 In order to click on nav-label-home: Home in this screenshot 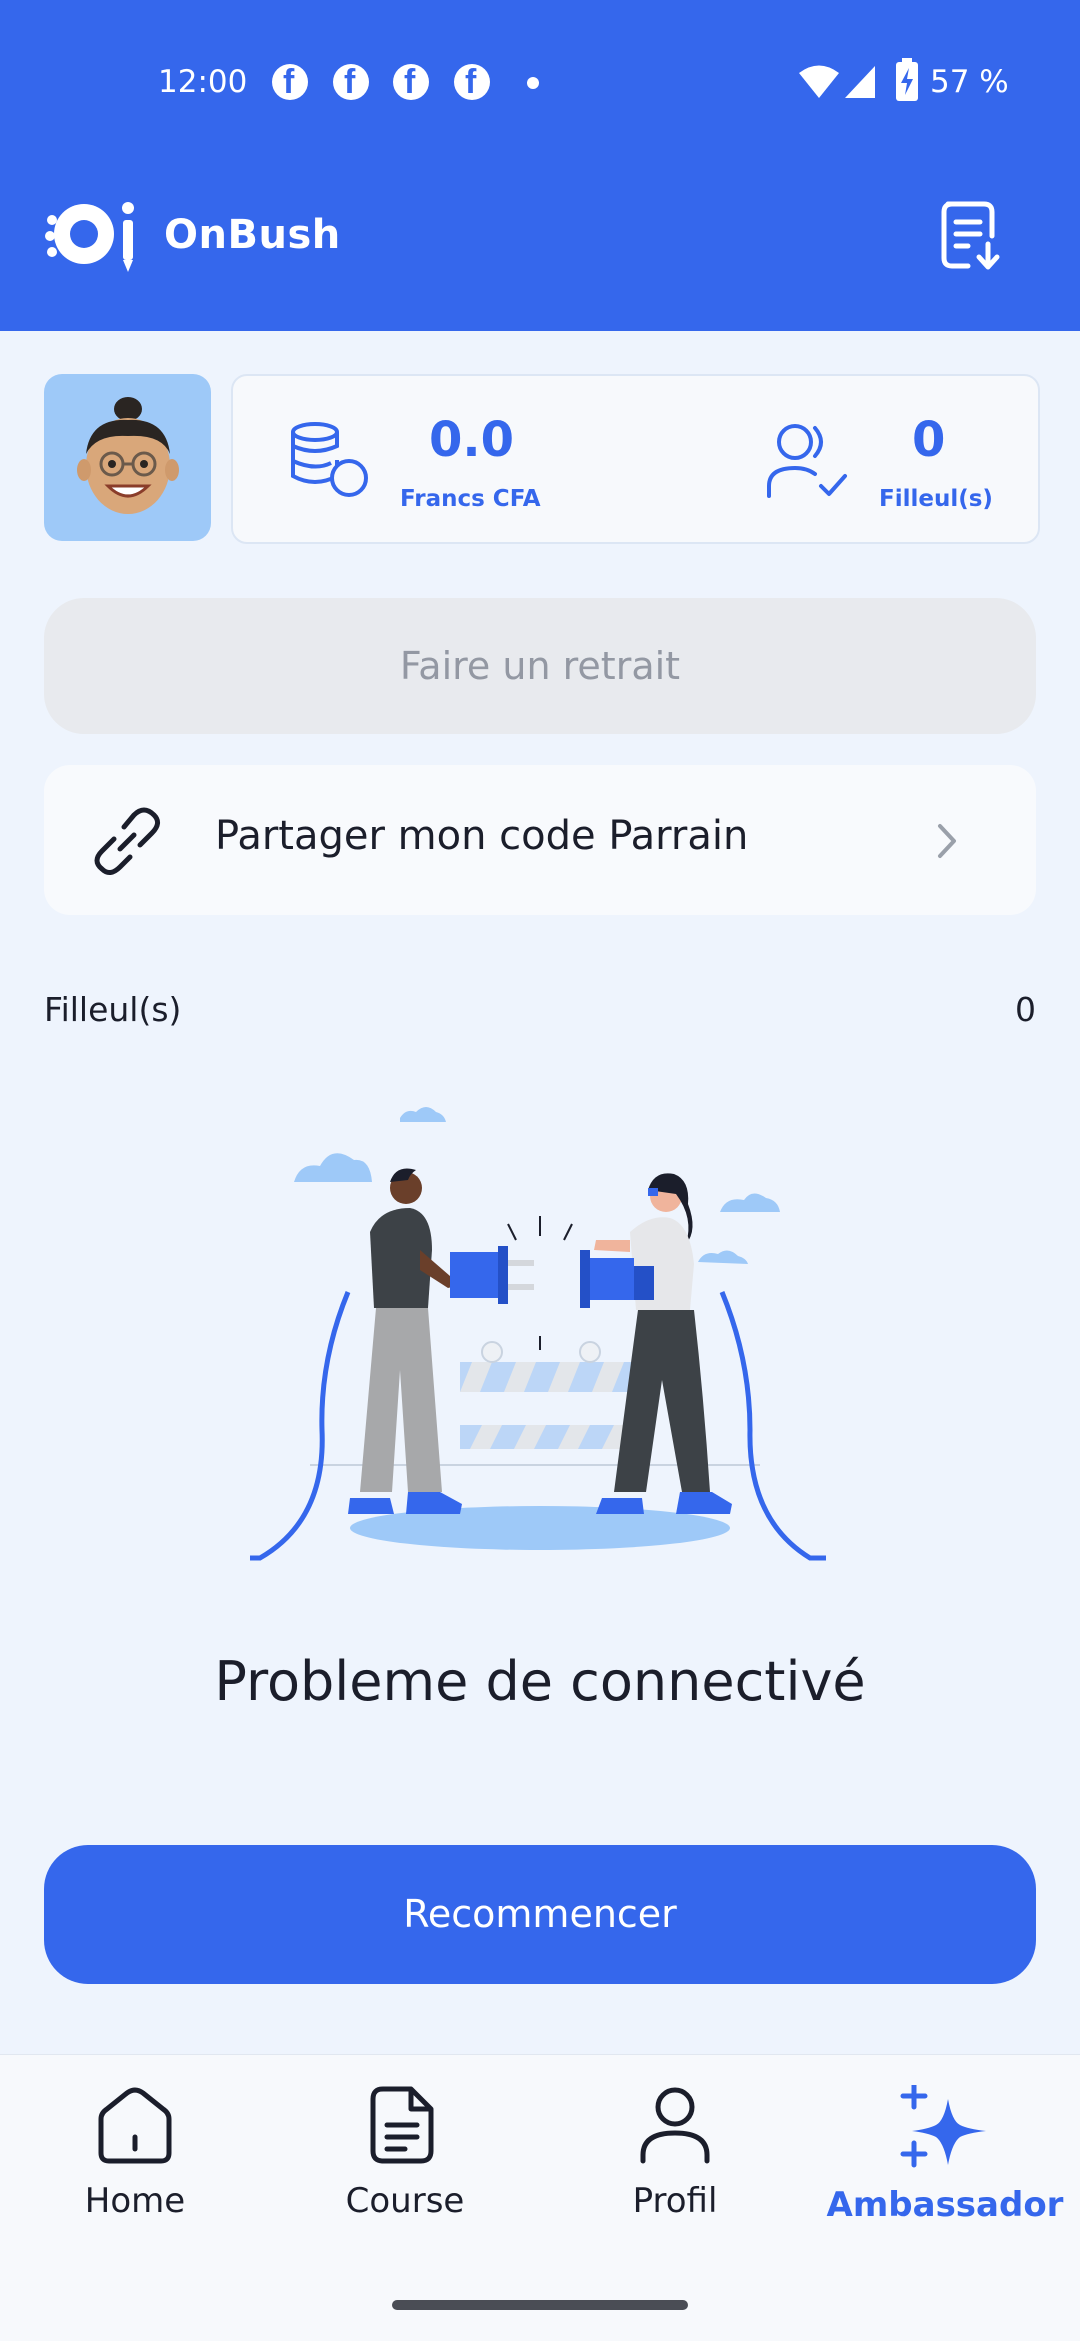, I will do `click(135, 2201)`.